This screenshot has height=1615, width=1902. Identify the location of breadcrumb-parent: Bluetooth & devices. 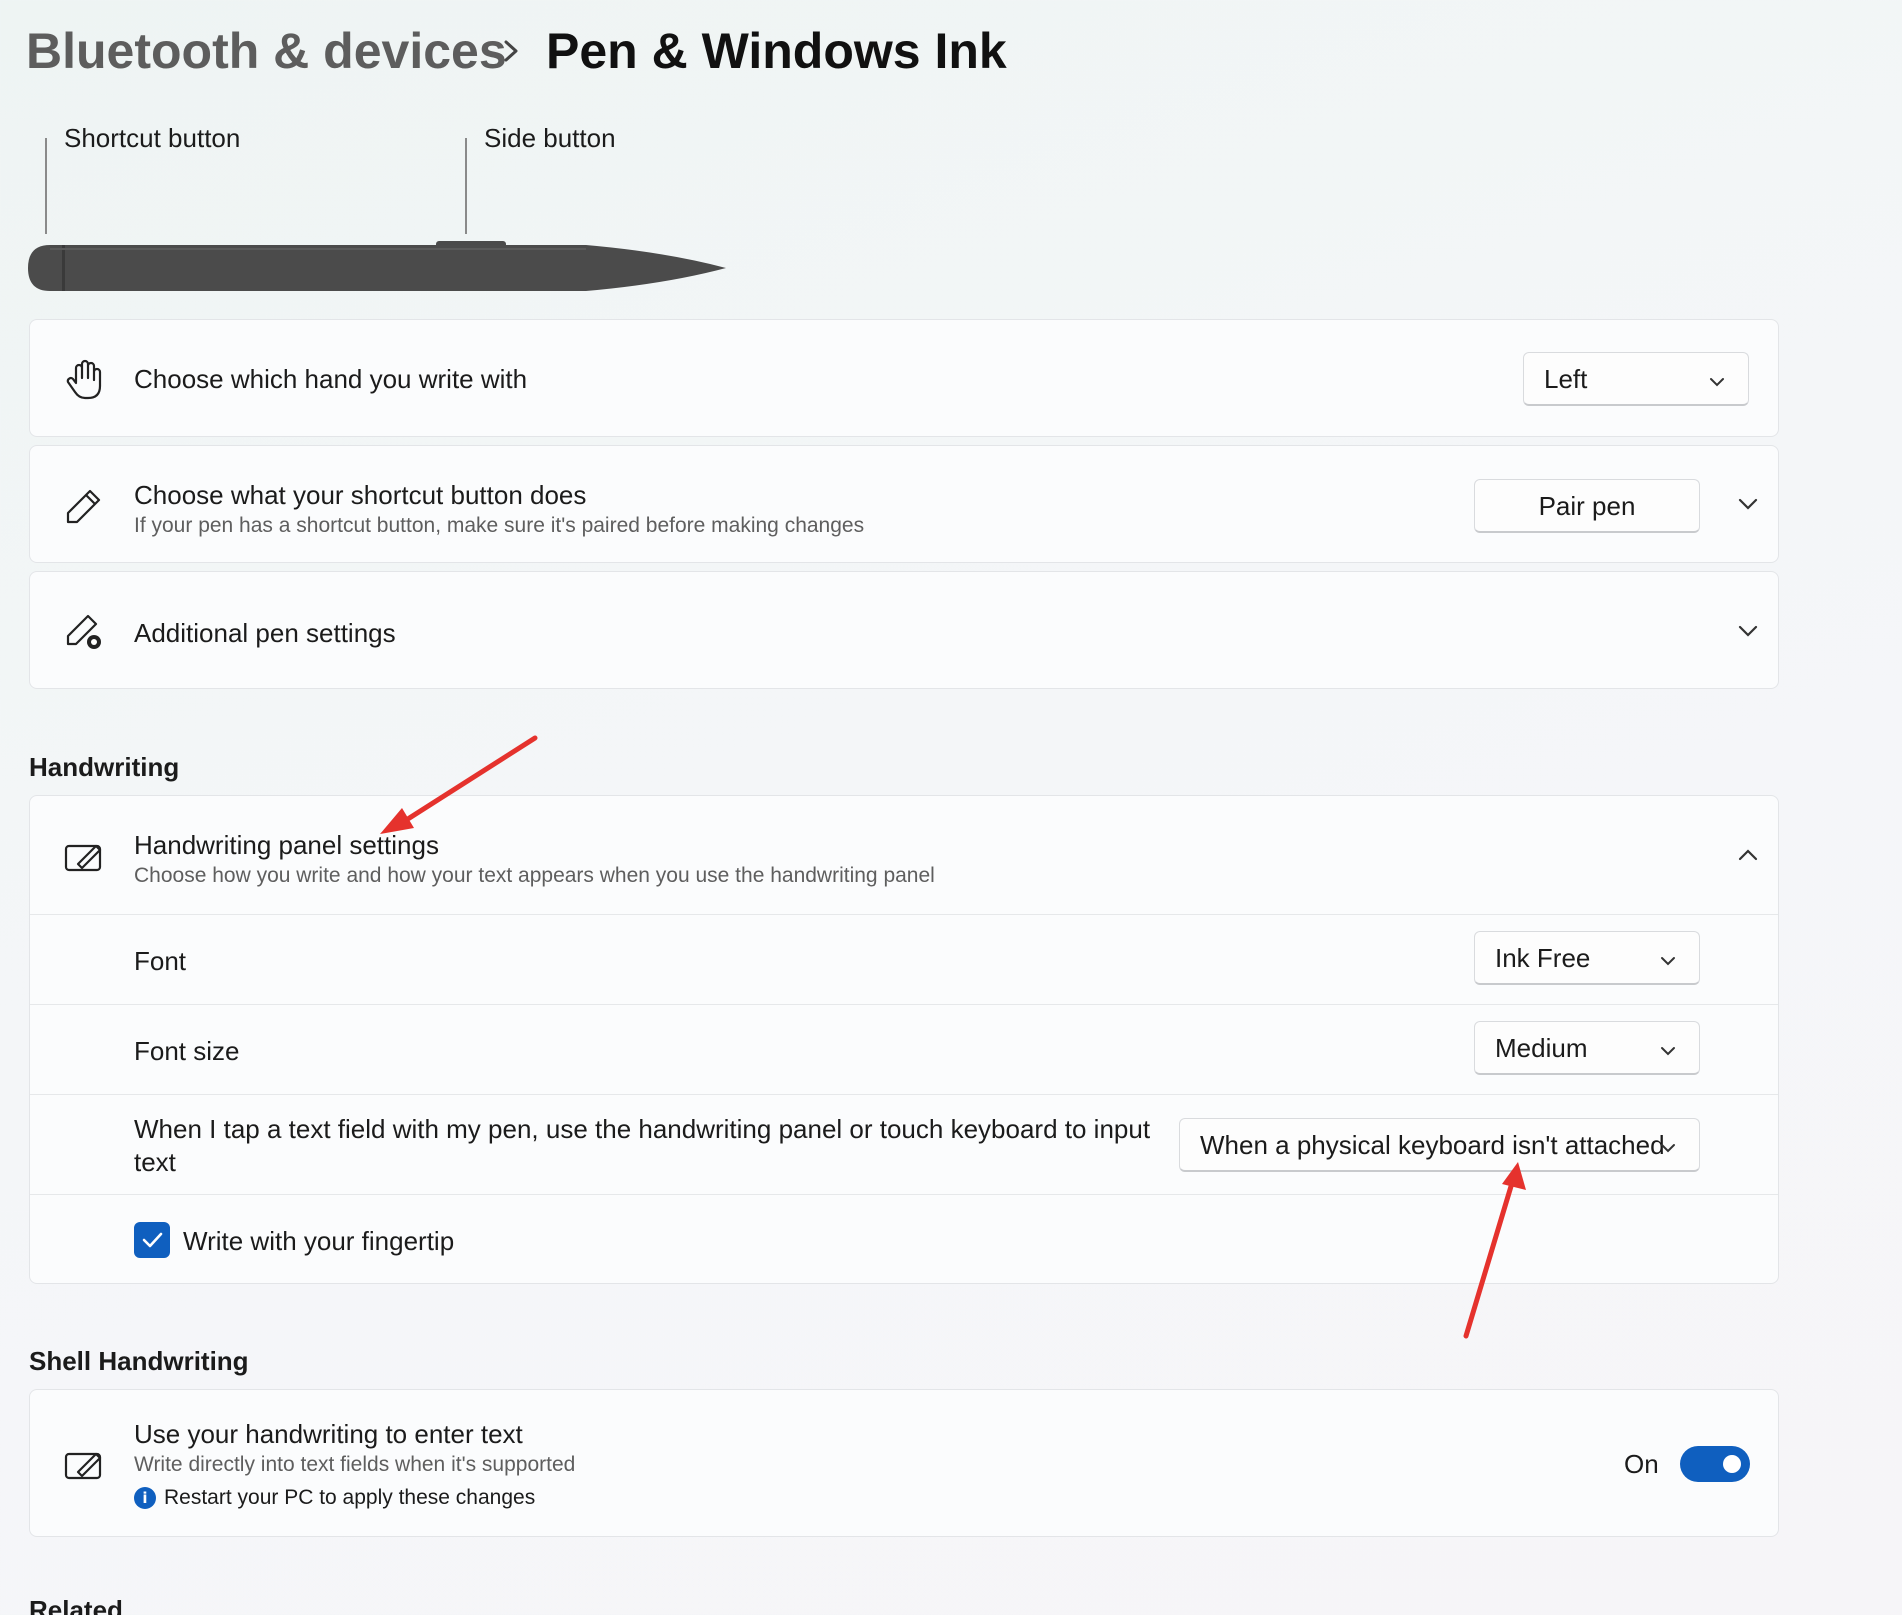
(266, 51).